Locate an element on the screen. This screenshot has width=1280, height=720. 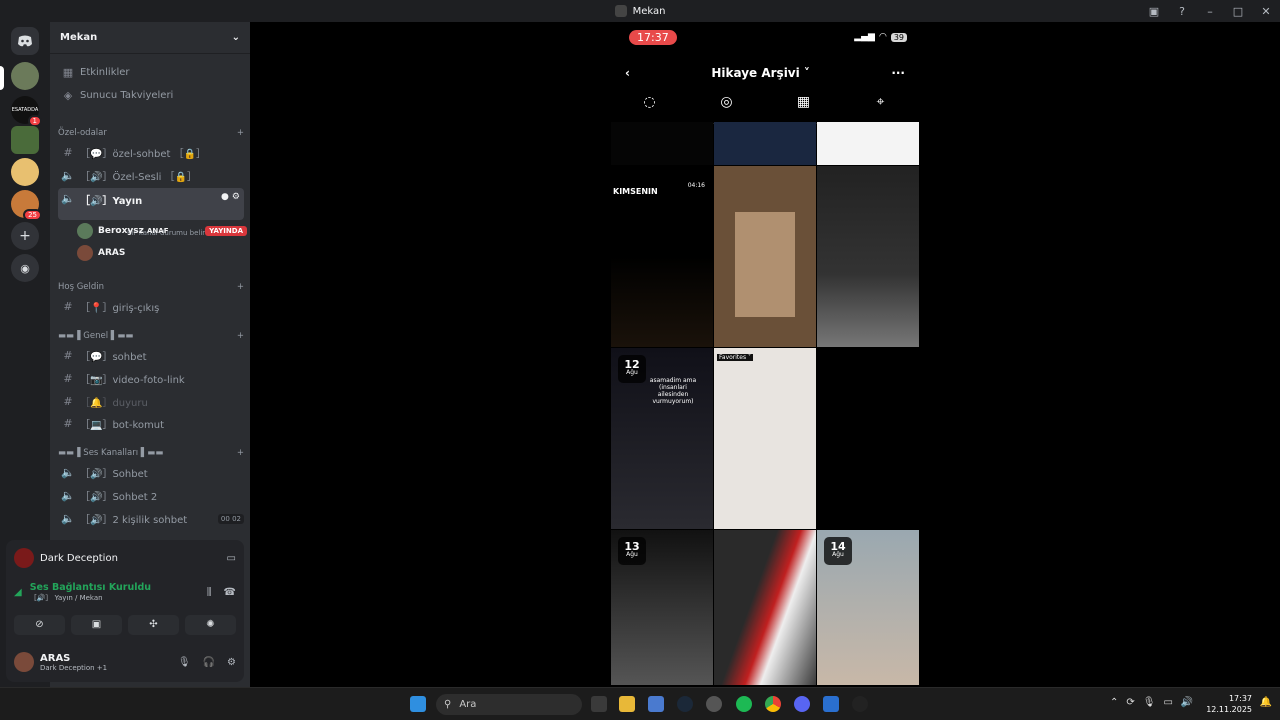
notification-icon: 🔔 is located at coordinates (1266, 702).